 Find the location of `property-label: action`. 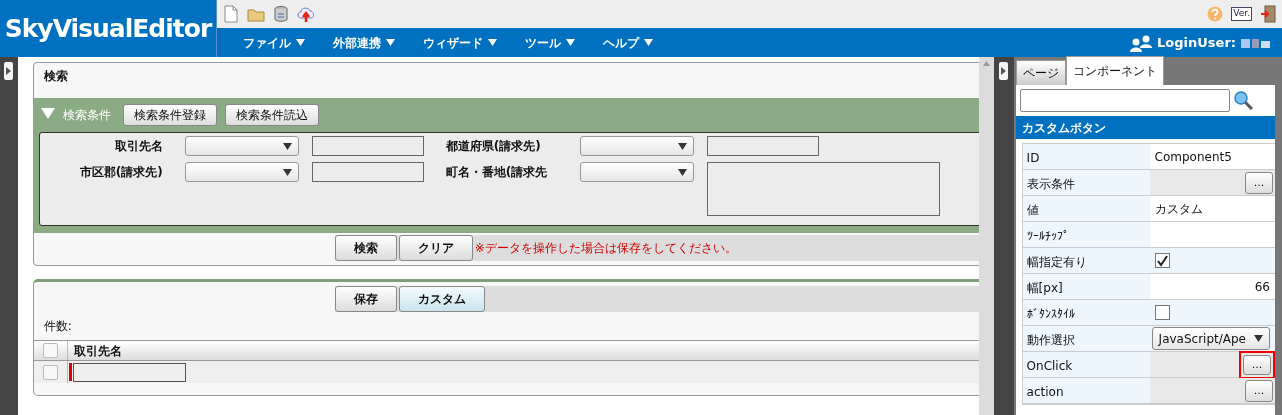

property-label: action is located at coordinates (1045, 392).